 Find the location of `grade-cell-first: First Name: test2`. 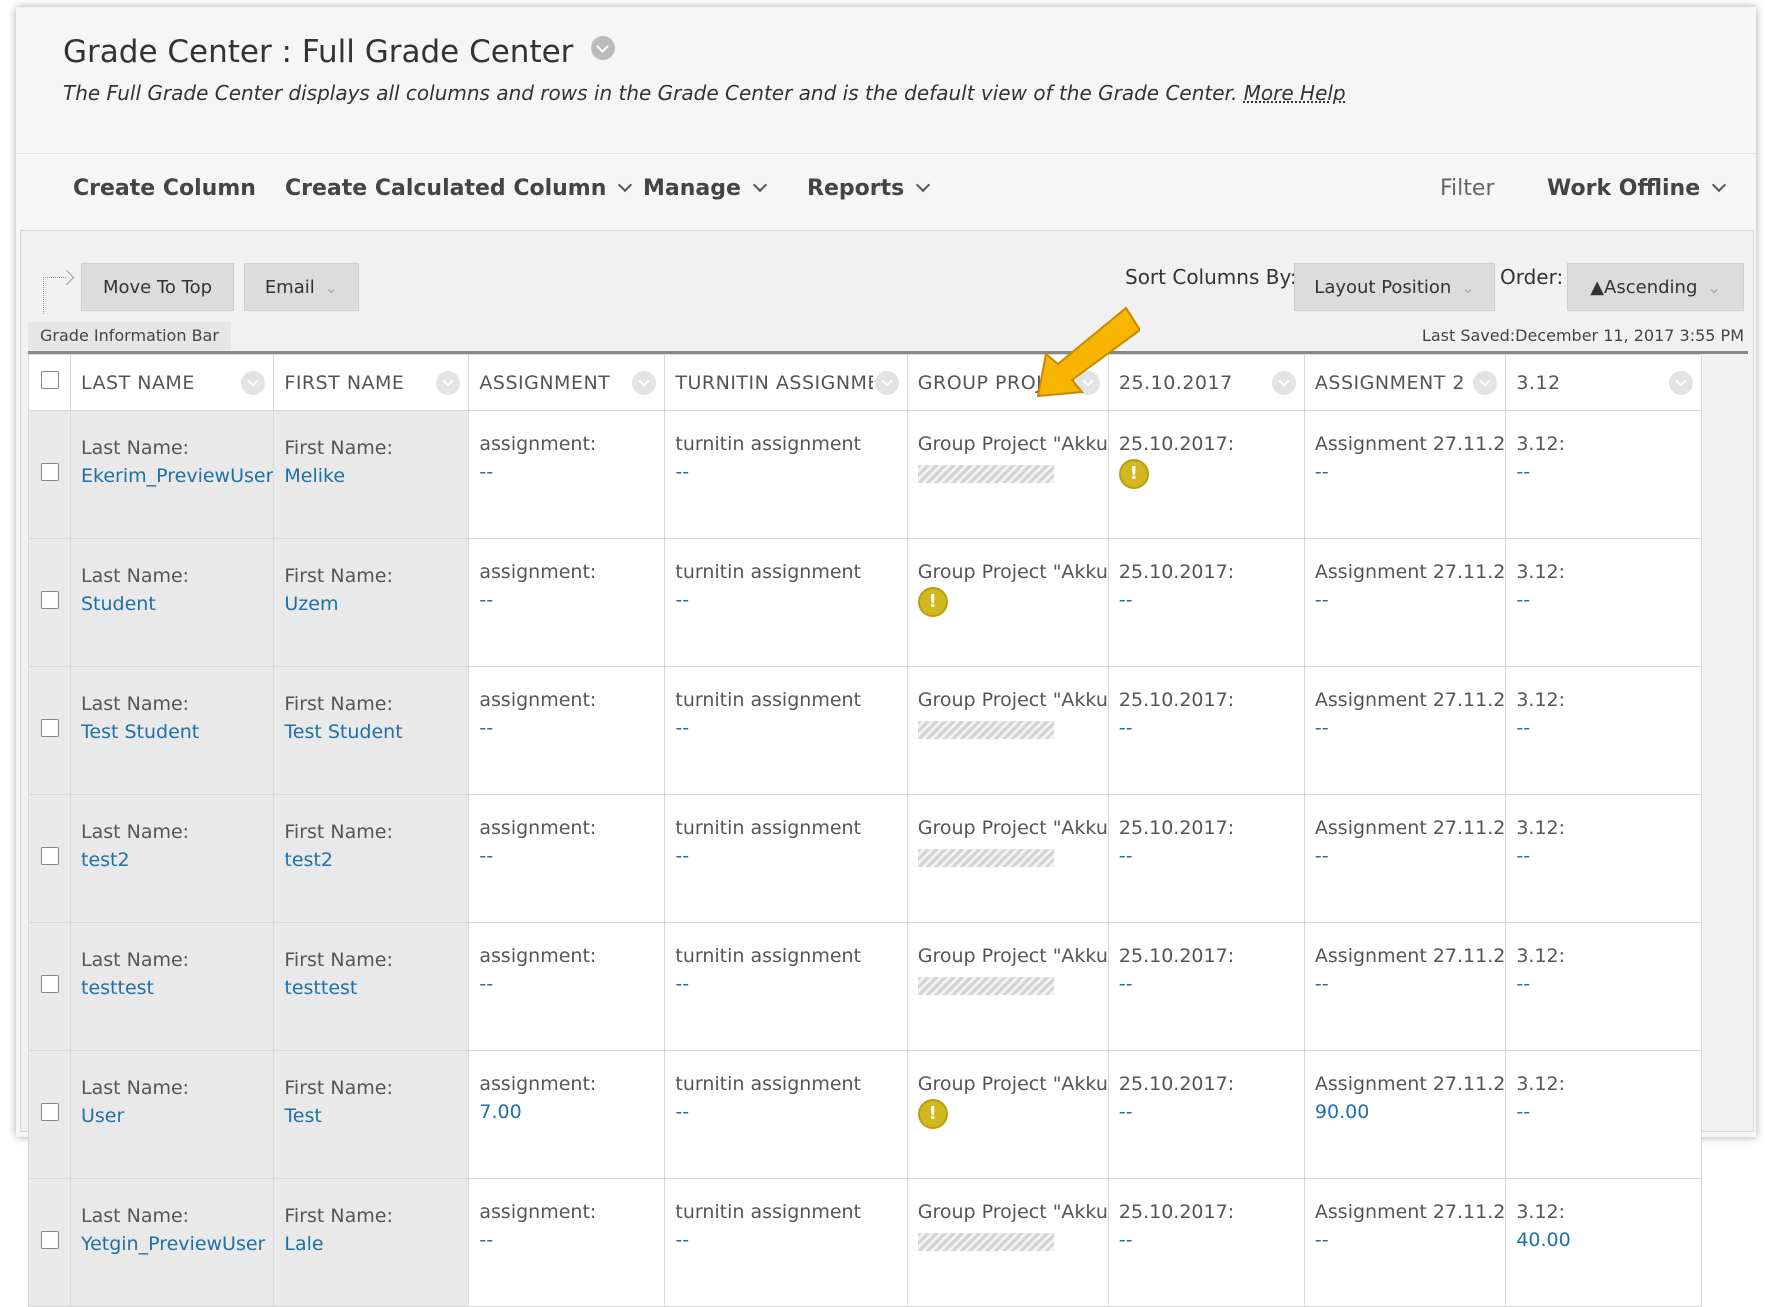

grade-cell-first: First Name: test2 is located at coordinates (371, 858).